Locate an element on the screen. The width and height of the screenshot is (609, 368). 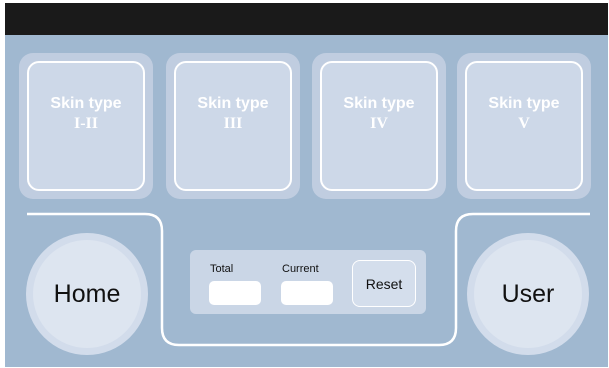
user-button-label: User is located at coordinates (528, 294).